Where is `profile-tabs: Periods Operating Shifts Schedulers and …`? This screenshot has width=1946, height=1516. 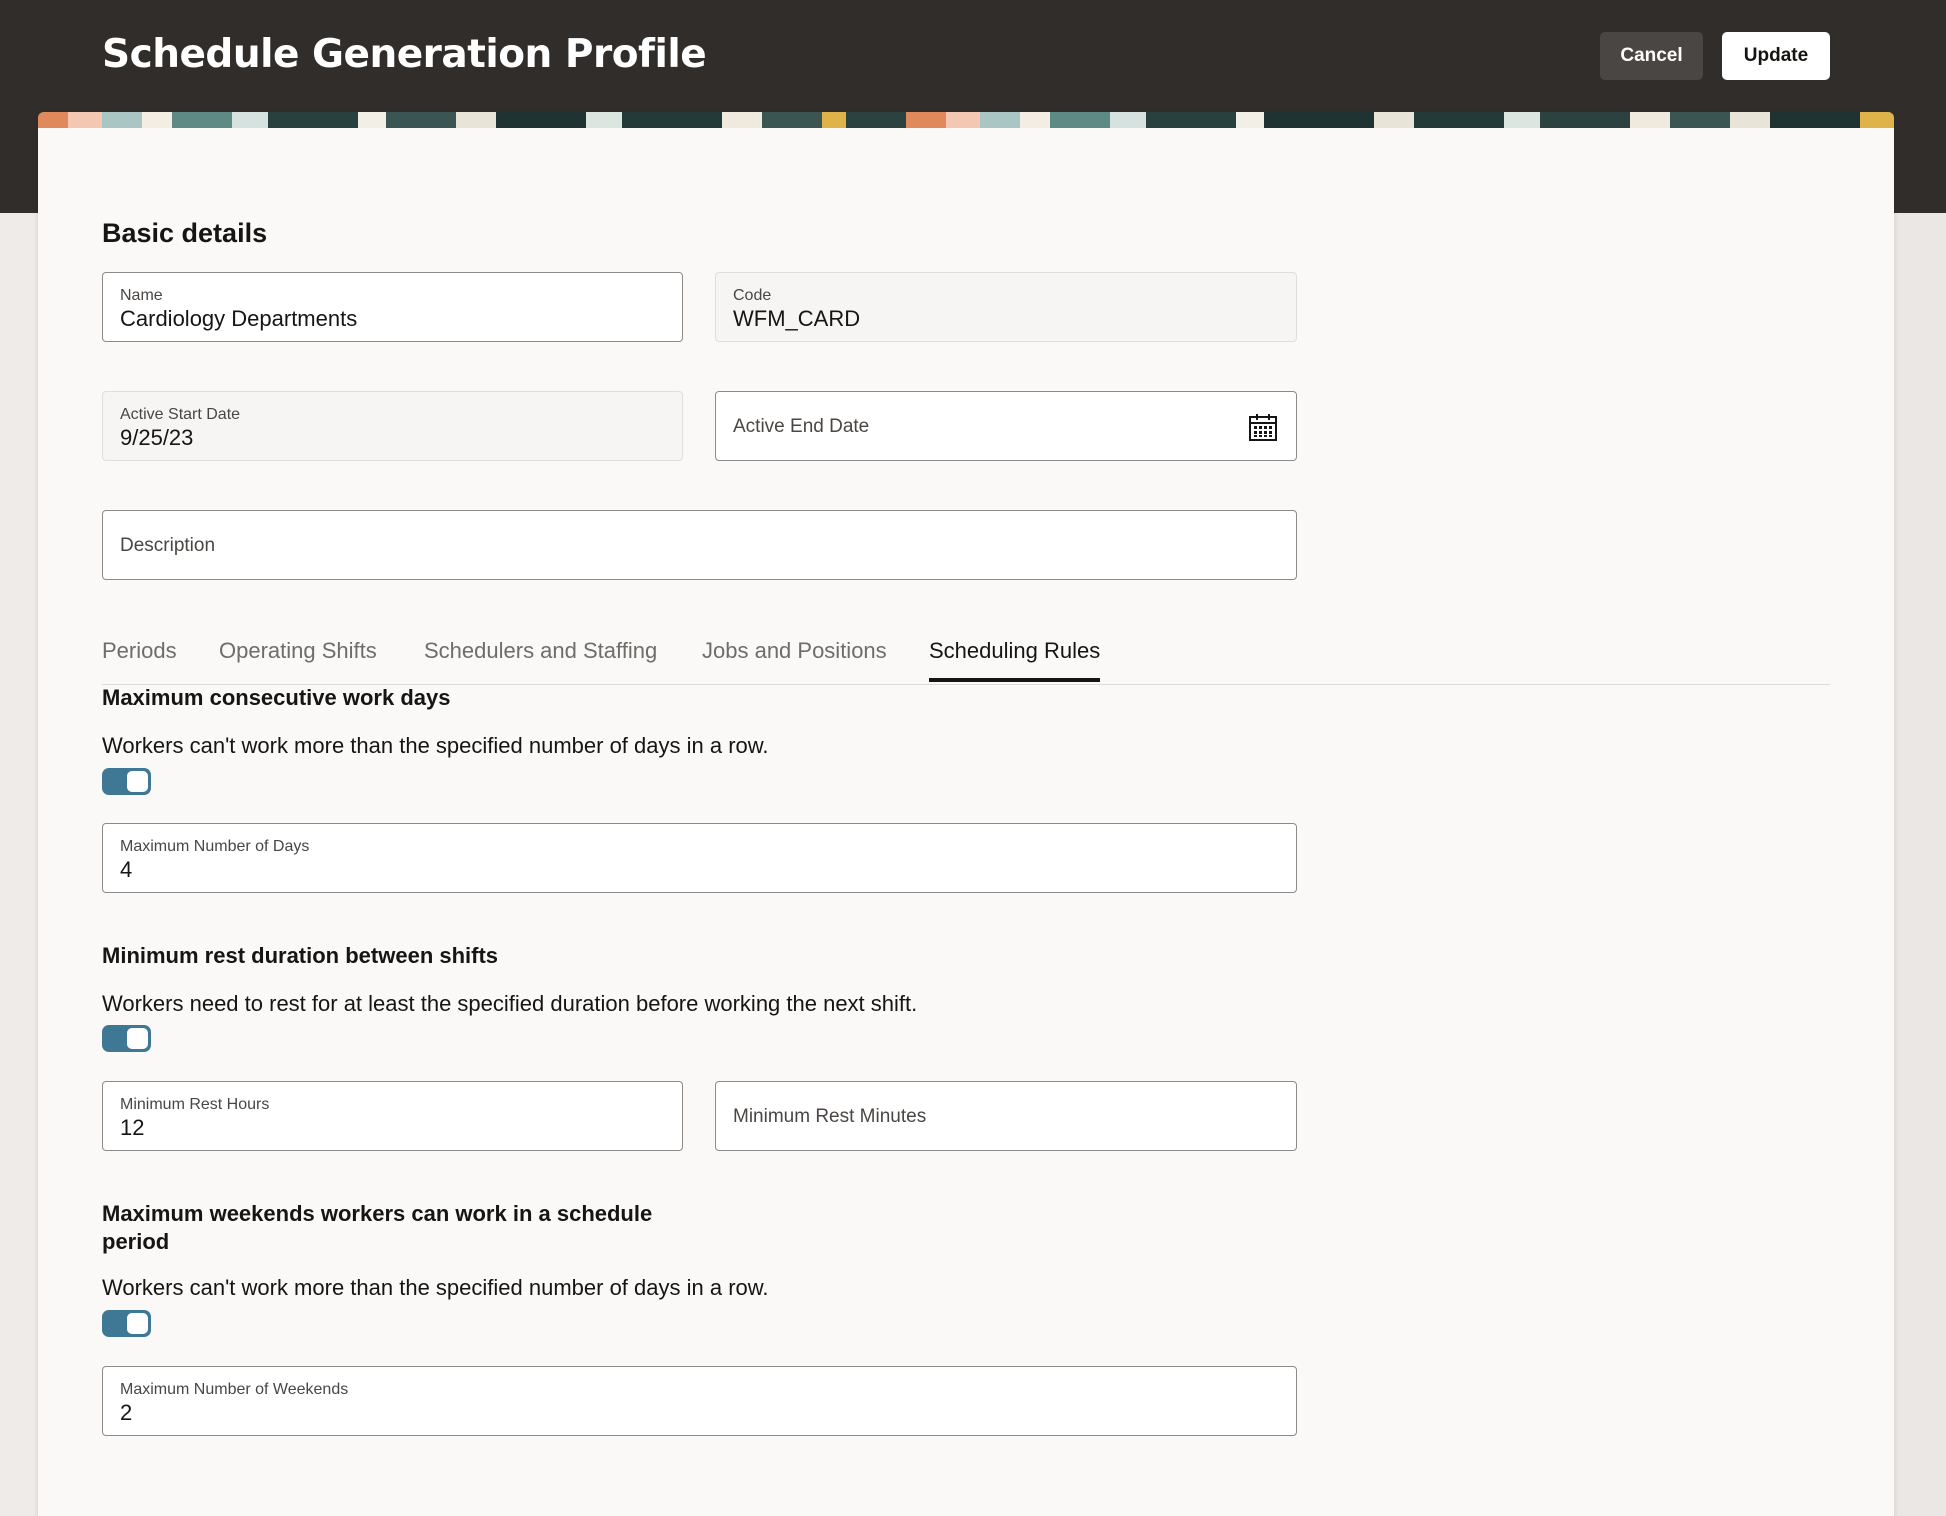
profile-tabs: Periods Operating Shifts Schedulers and … is located at coordinates (966, 657).